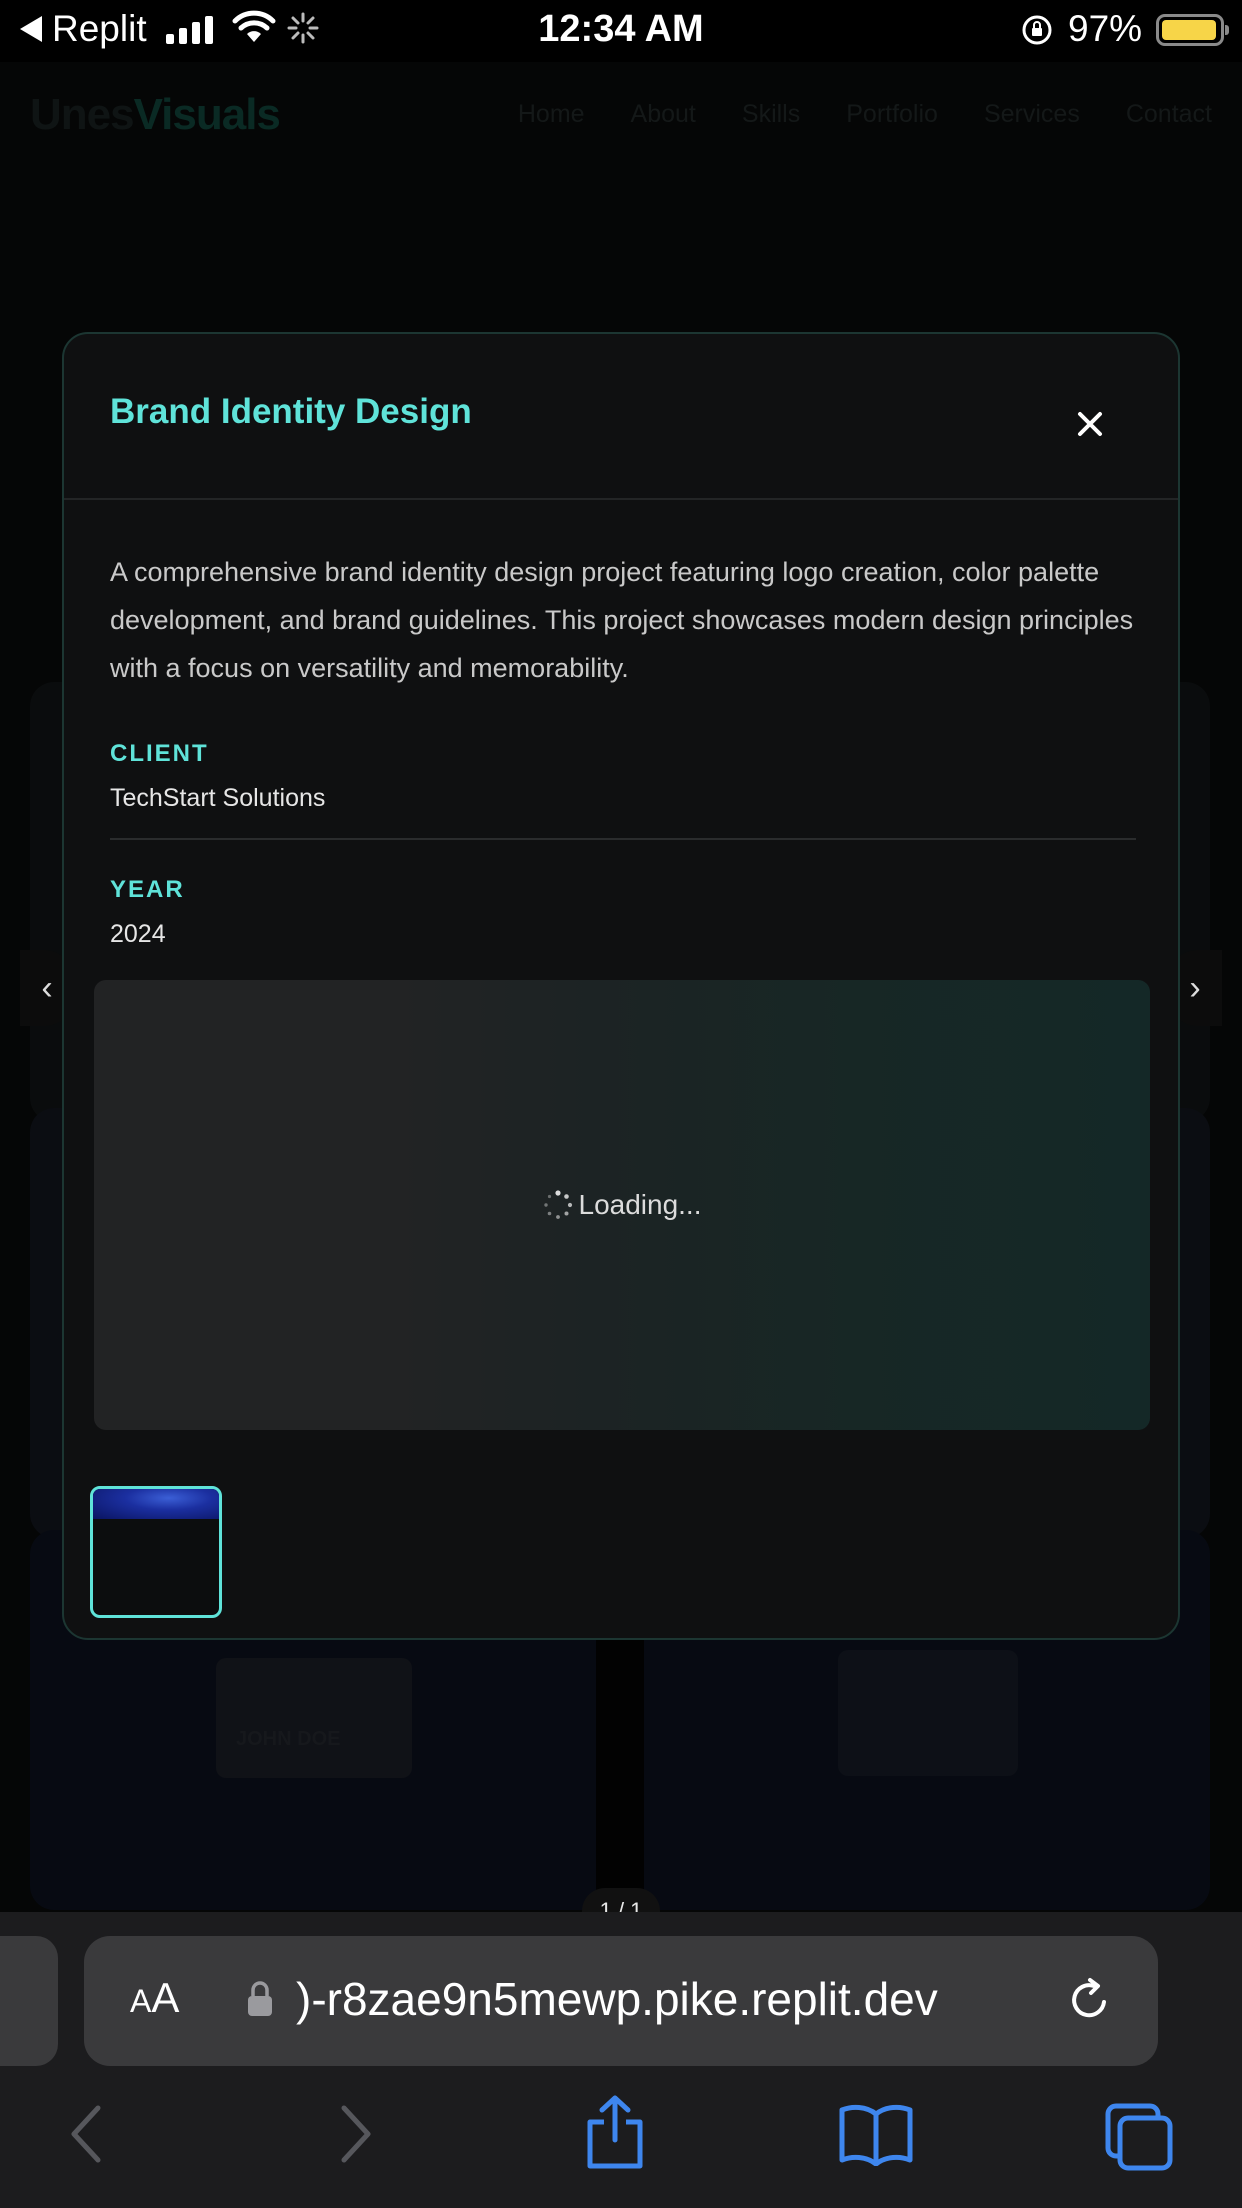 The height and width of the screenshot is (2208, 1242). I want to click on divider, so click(623, 839).